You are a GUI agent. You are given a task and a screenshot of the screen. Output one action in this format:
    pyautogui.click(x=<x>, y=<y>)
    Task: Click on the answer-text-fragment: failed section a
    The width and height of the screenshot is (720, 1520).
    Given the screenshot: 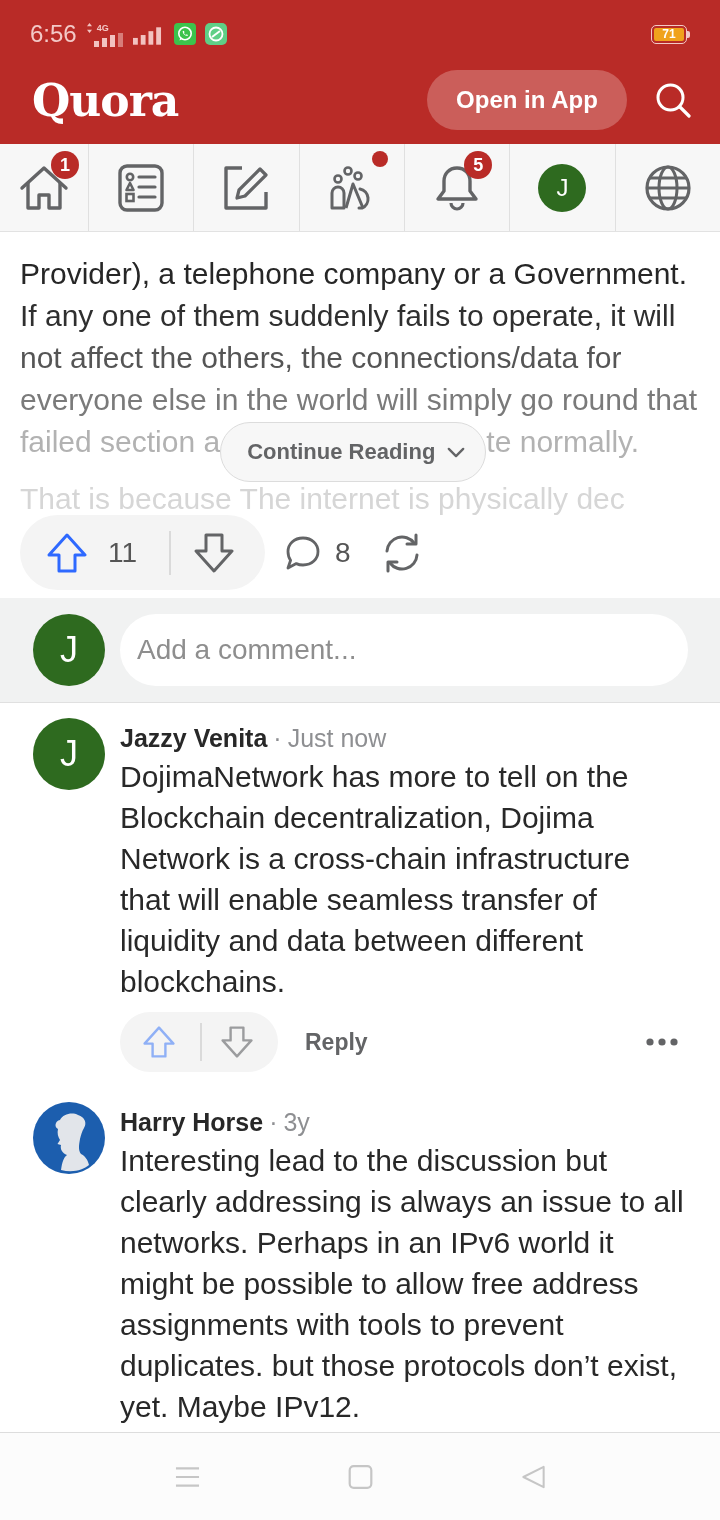 What is the action you would take?
    pyautogui.click(x=120, y=442)
    